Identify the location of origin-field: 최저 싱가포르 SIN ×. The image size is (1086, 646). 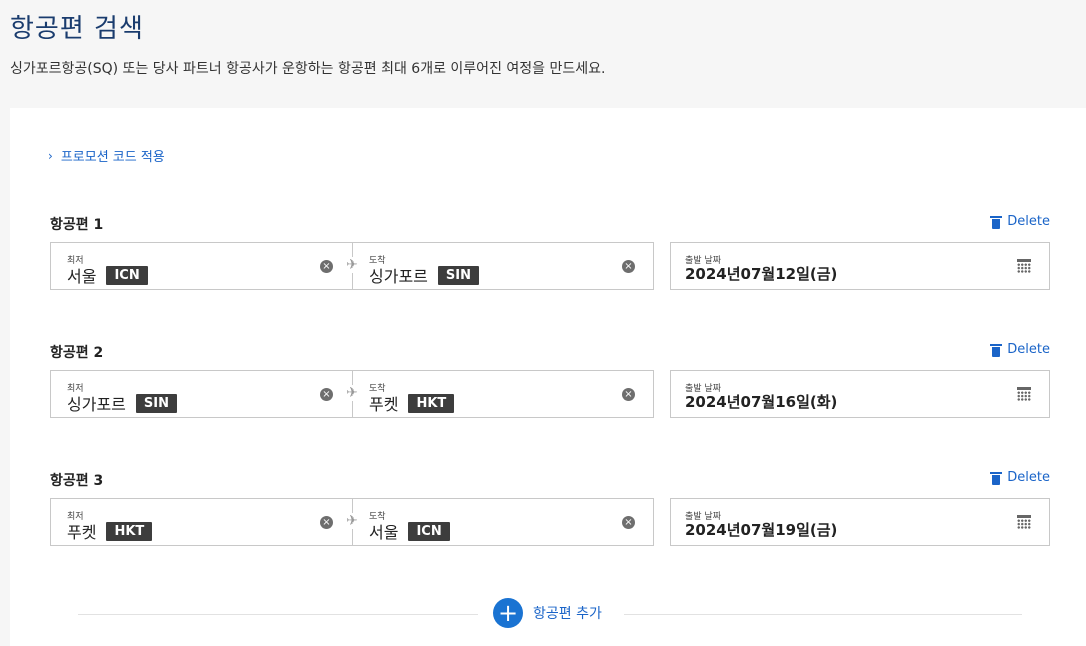
(201, 394).